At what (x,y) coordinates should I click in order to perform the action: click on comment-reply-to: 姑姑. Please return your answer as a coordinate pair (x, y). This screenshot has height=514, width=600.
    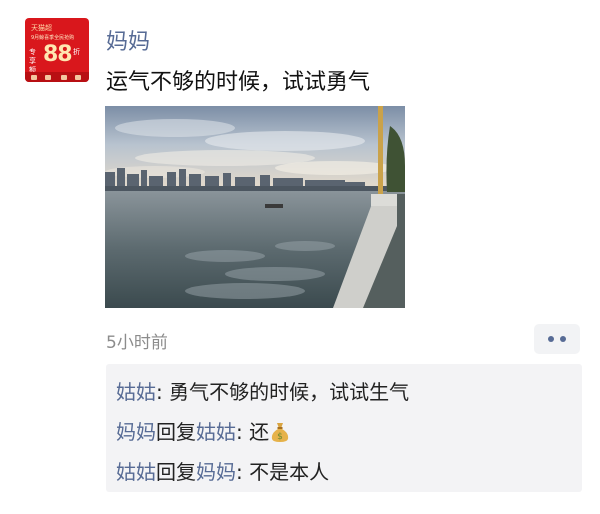
    Looking at the image, I should click on (216, 432).